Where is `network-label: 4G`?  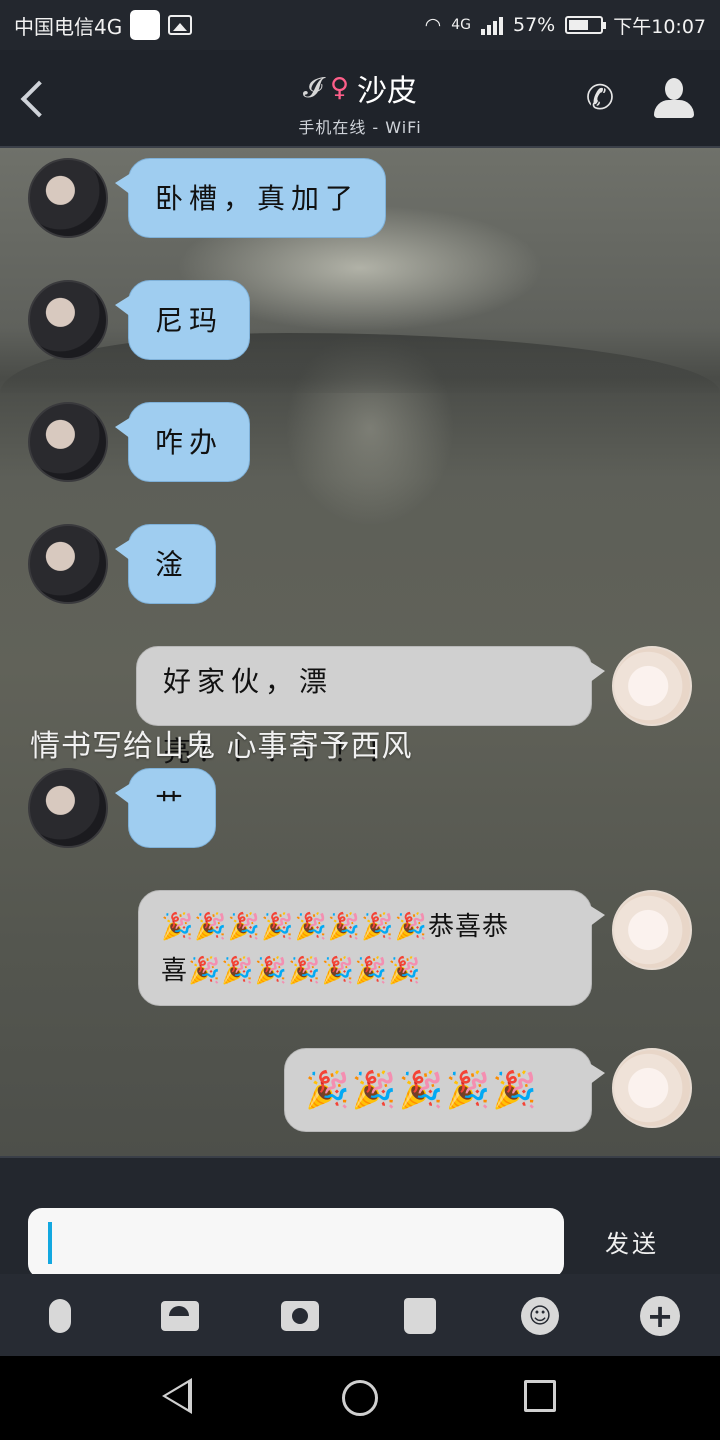
network-label: 4G is located at coordinates (461, 25).